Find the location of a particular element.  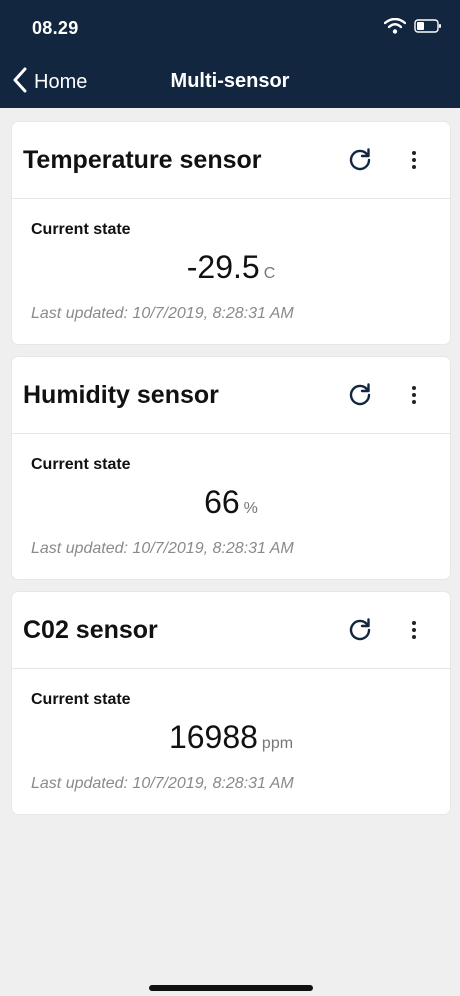

card-title: Temperature sensor is located at coordinates (142, 160).